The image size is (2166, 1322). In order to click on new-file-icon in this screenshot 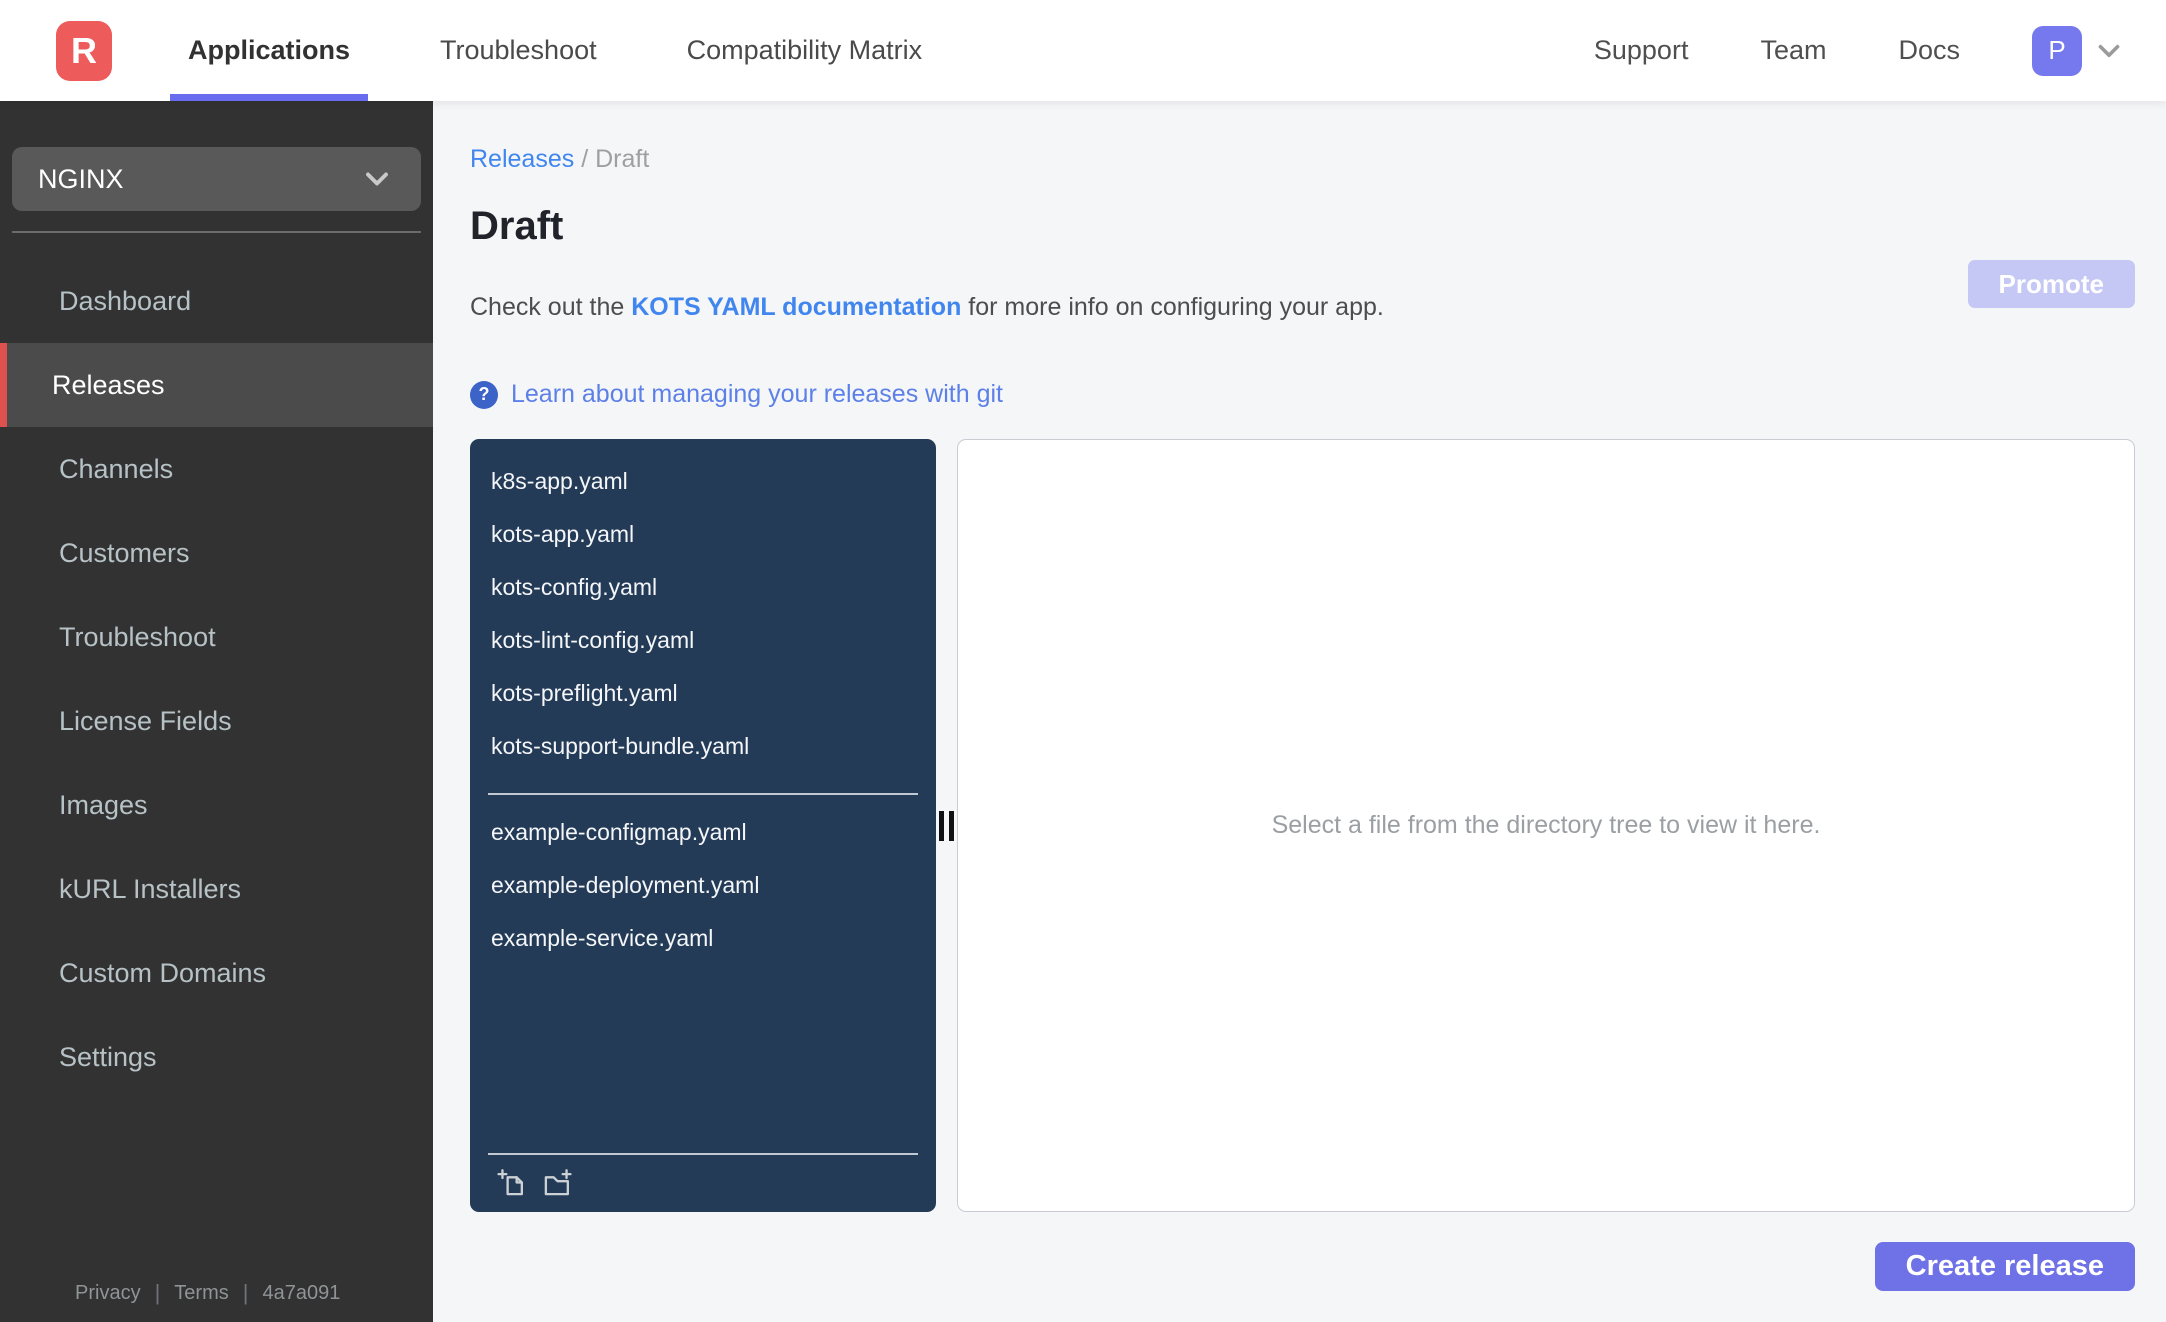, I will do `click(511, 1182)`.